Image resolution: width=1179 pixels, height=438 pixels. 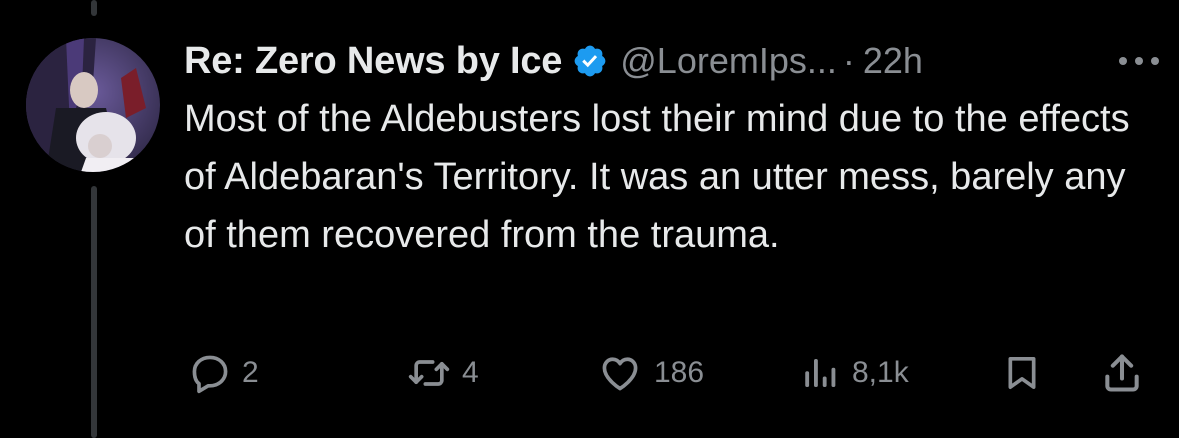 I want to click on views-count: 8,1k, so click(x=880, y=372).